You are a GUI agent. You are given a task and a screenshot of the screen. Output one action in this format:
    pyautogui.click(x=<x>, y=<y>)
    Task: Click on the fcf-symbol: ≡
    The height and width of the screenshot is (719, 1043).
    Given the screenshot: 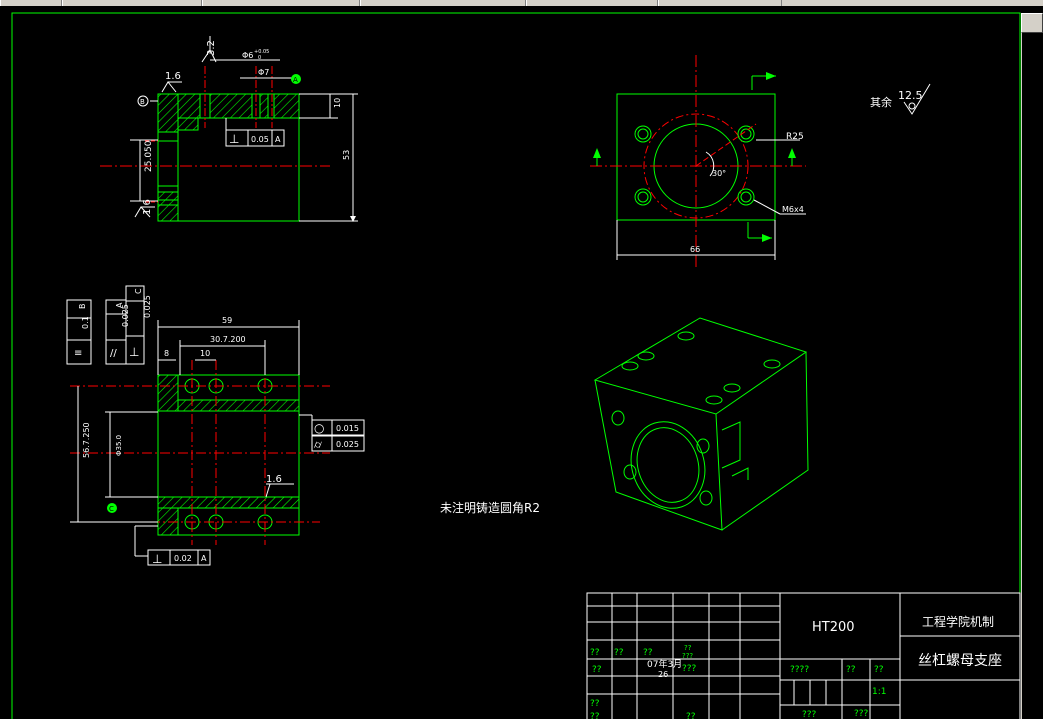 What is the action you would take?
    pyautogui.click(x=78, y=353)
    